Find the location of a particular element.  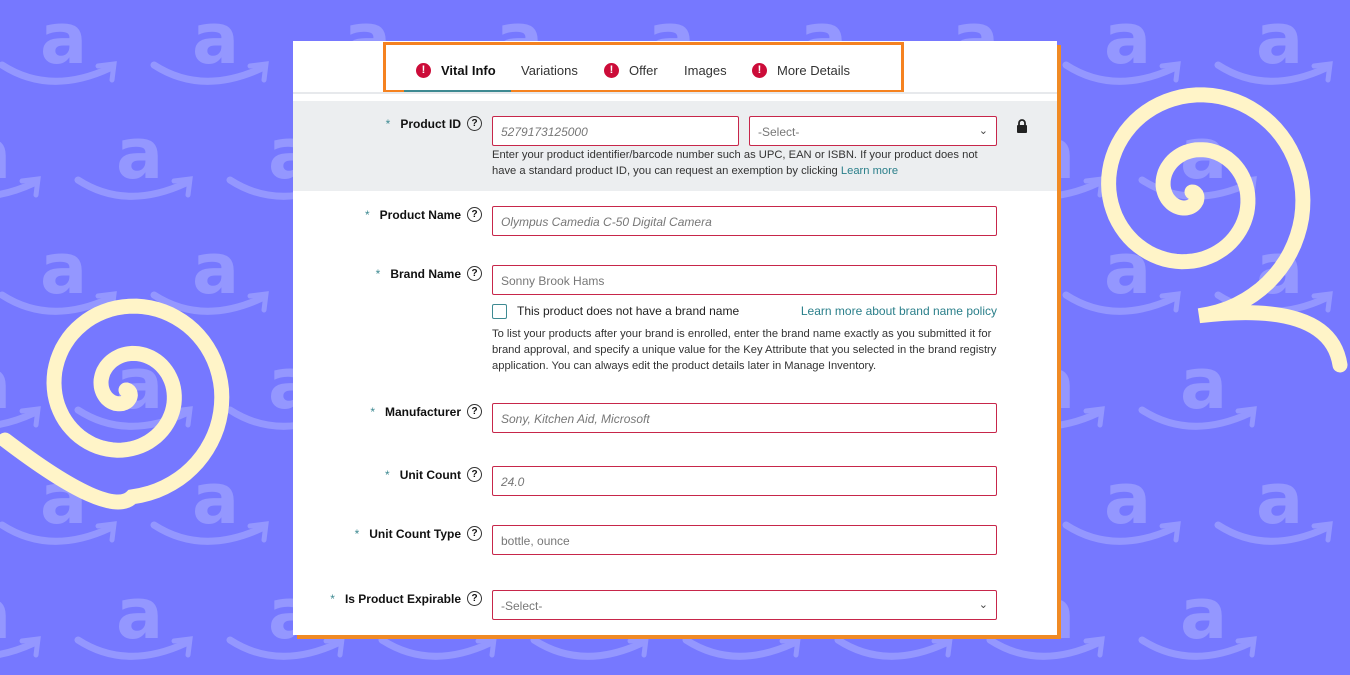

product-id-label: * Product ID? is located at coordinates (434, 123).